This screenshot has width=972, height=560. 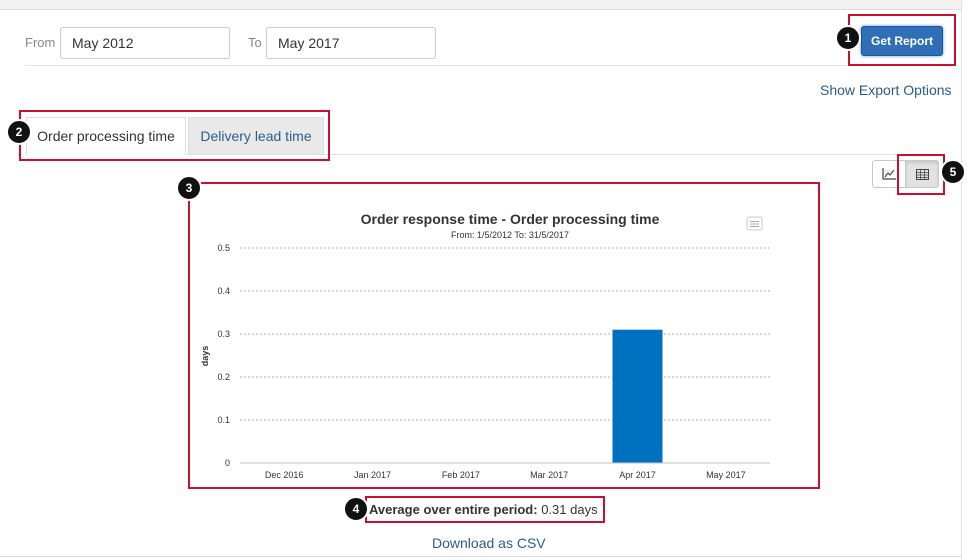 I want to click on tab-delivery-lead-time: Delivery lead time, so click(x=256, y=136).